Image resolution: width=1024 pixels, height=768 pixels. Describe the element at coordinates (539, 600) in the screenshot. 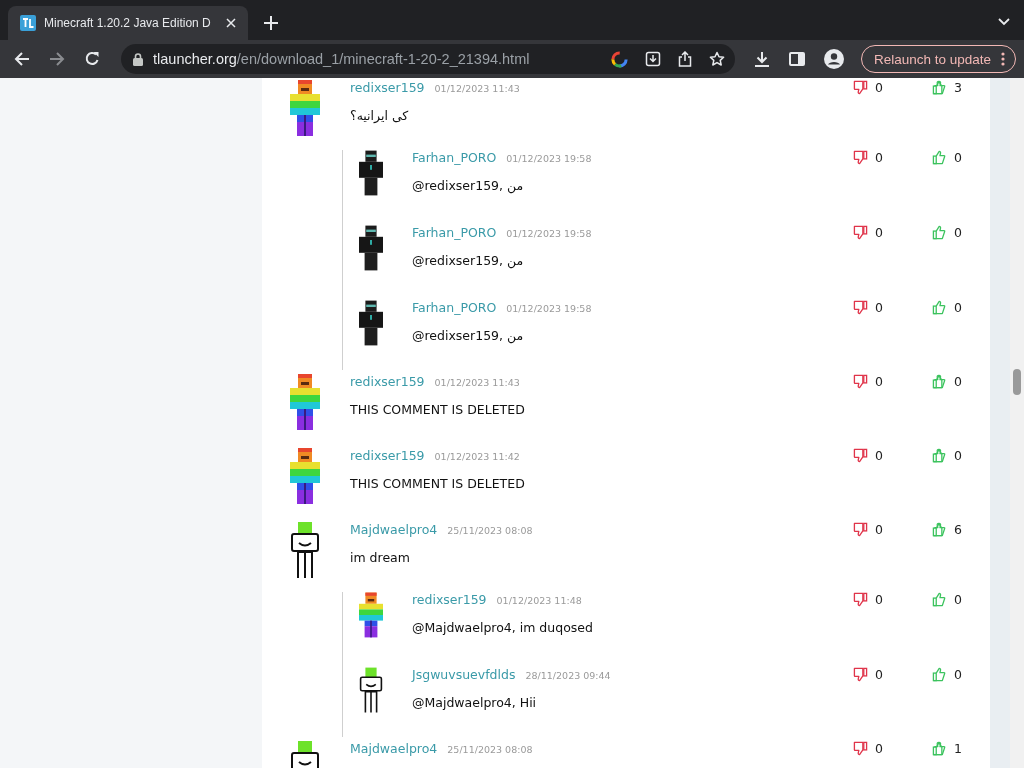

I see `comment-date: 01/12/2023 11:48` at that location.